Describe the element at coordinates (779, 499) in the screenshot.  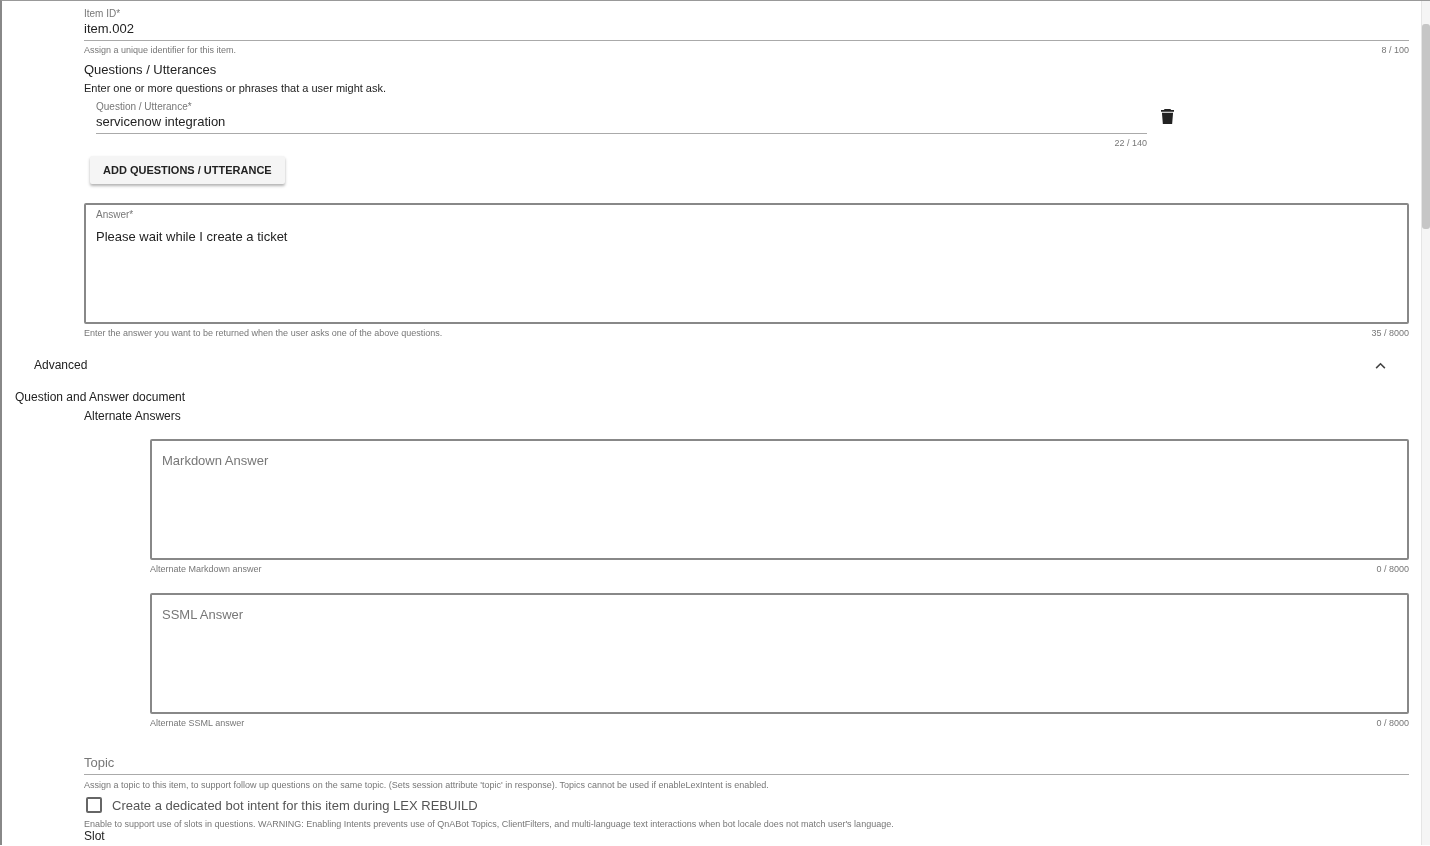
I see `answer-field: Markdown Answer` at that location.